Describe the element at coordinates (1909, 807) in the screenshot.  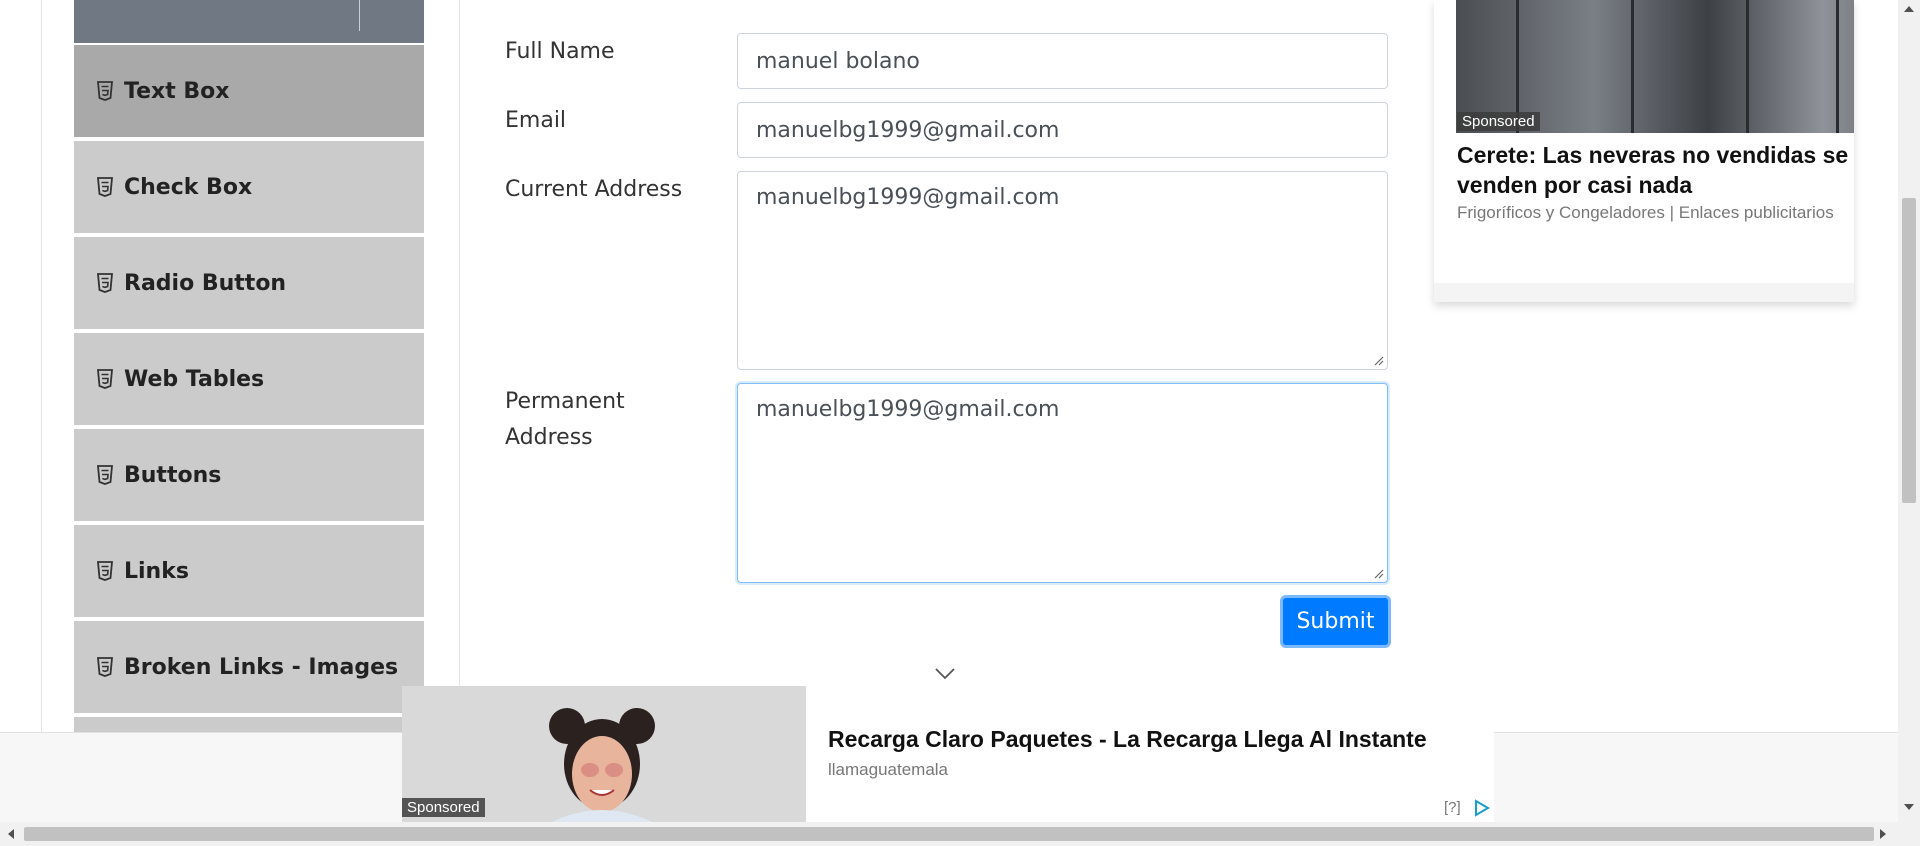
I see `scroll-down-icon` at that location.